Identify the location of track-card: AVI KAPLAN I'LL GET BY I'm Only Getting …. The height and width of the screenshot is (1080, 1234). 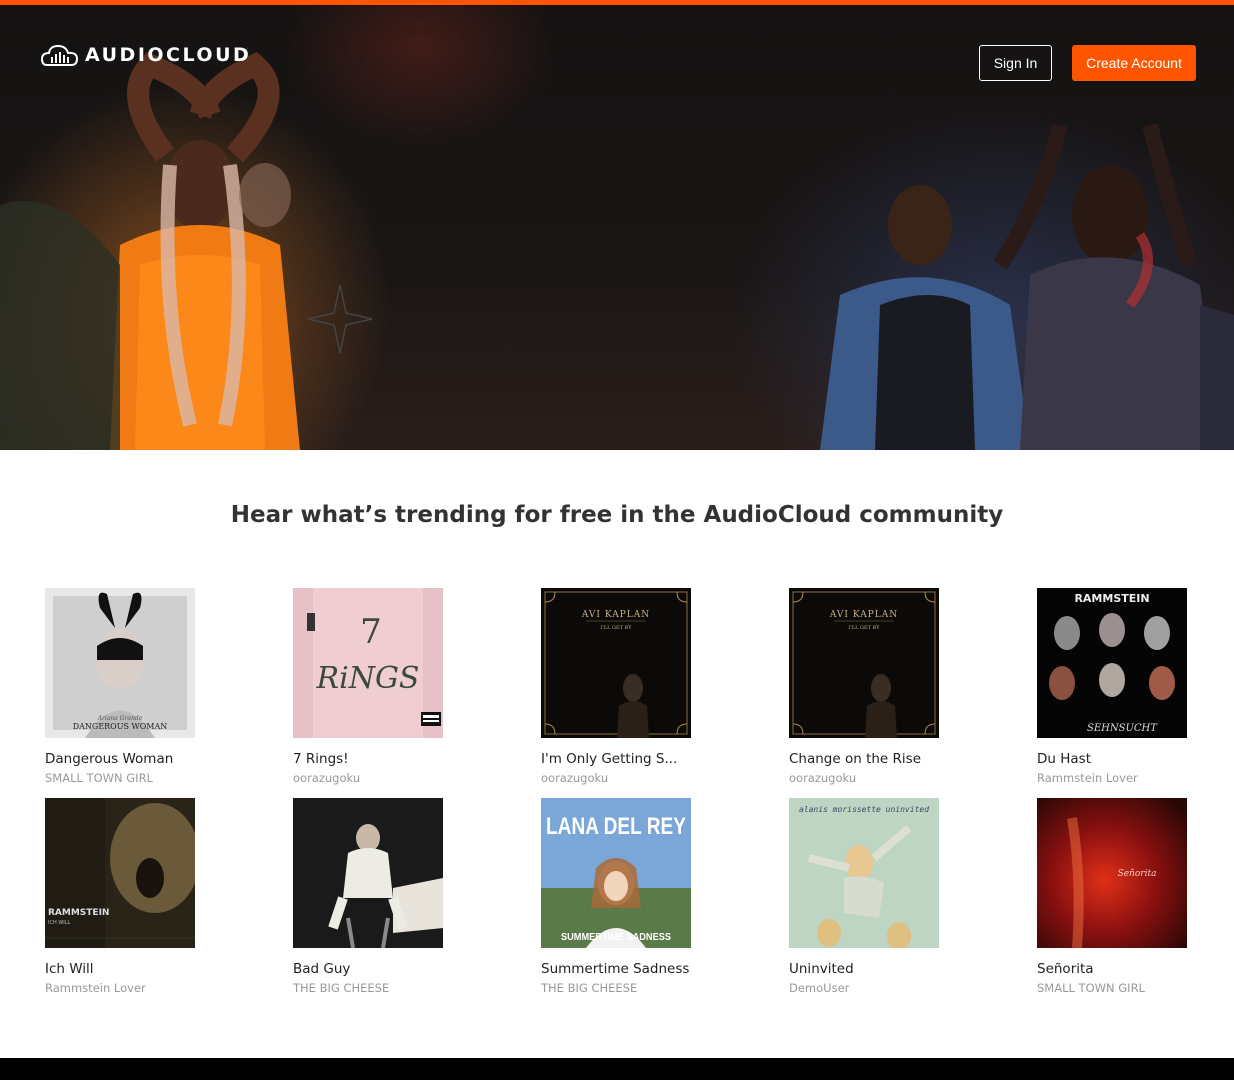
(621, 686).